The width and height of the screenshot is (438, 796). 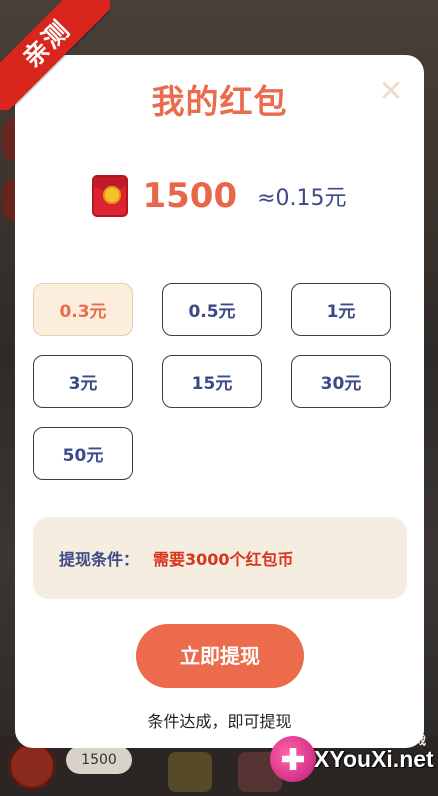 I want to click on condition-value: 需要3000个红包币, so click(x=223, y=559).